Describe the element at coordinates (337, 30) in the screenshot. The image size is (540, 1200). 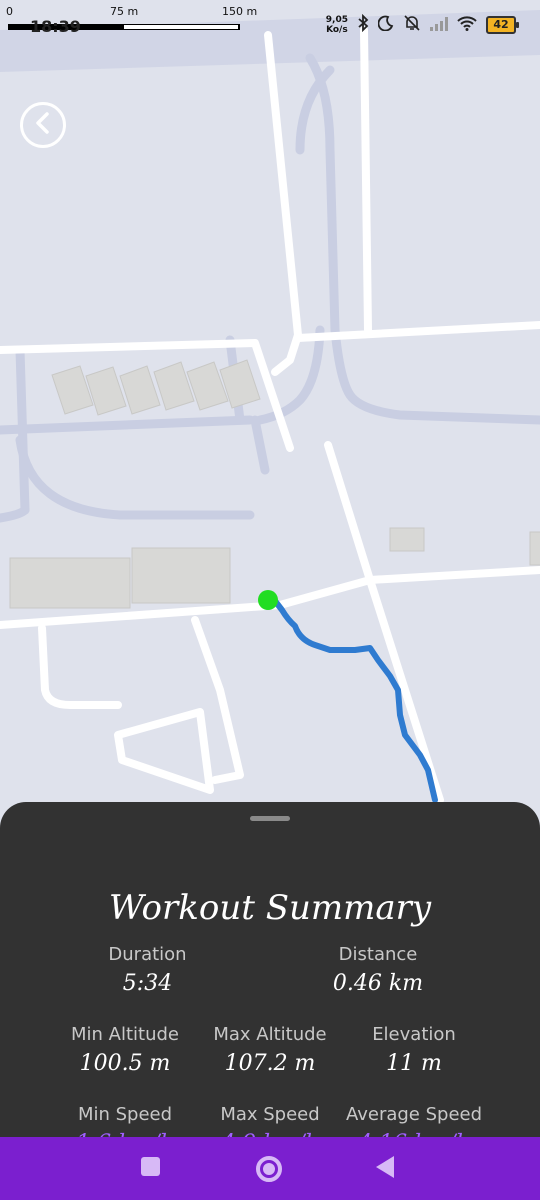
I see `network-speed-unit: Ko/s` at that location.